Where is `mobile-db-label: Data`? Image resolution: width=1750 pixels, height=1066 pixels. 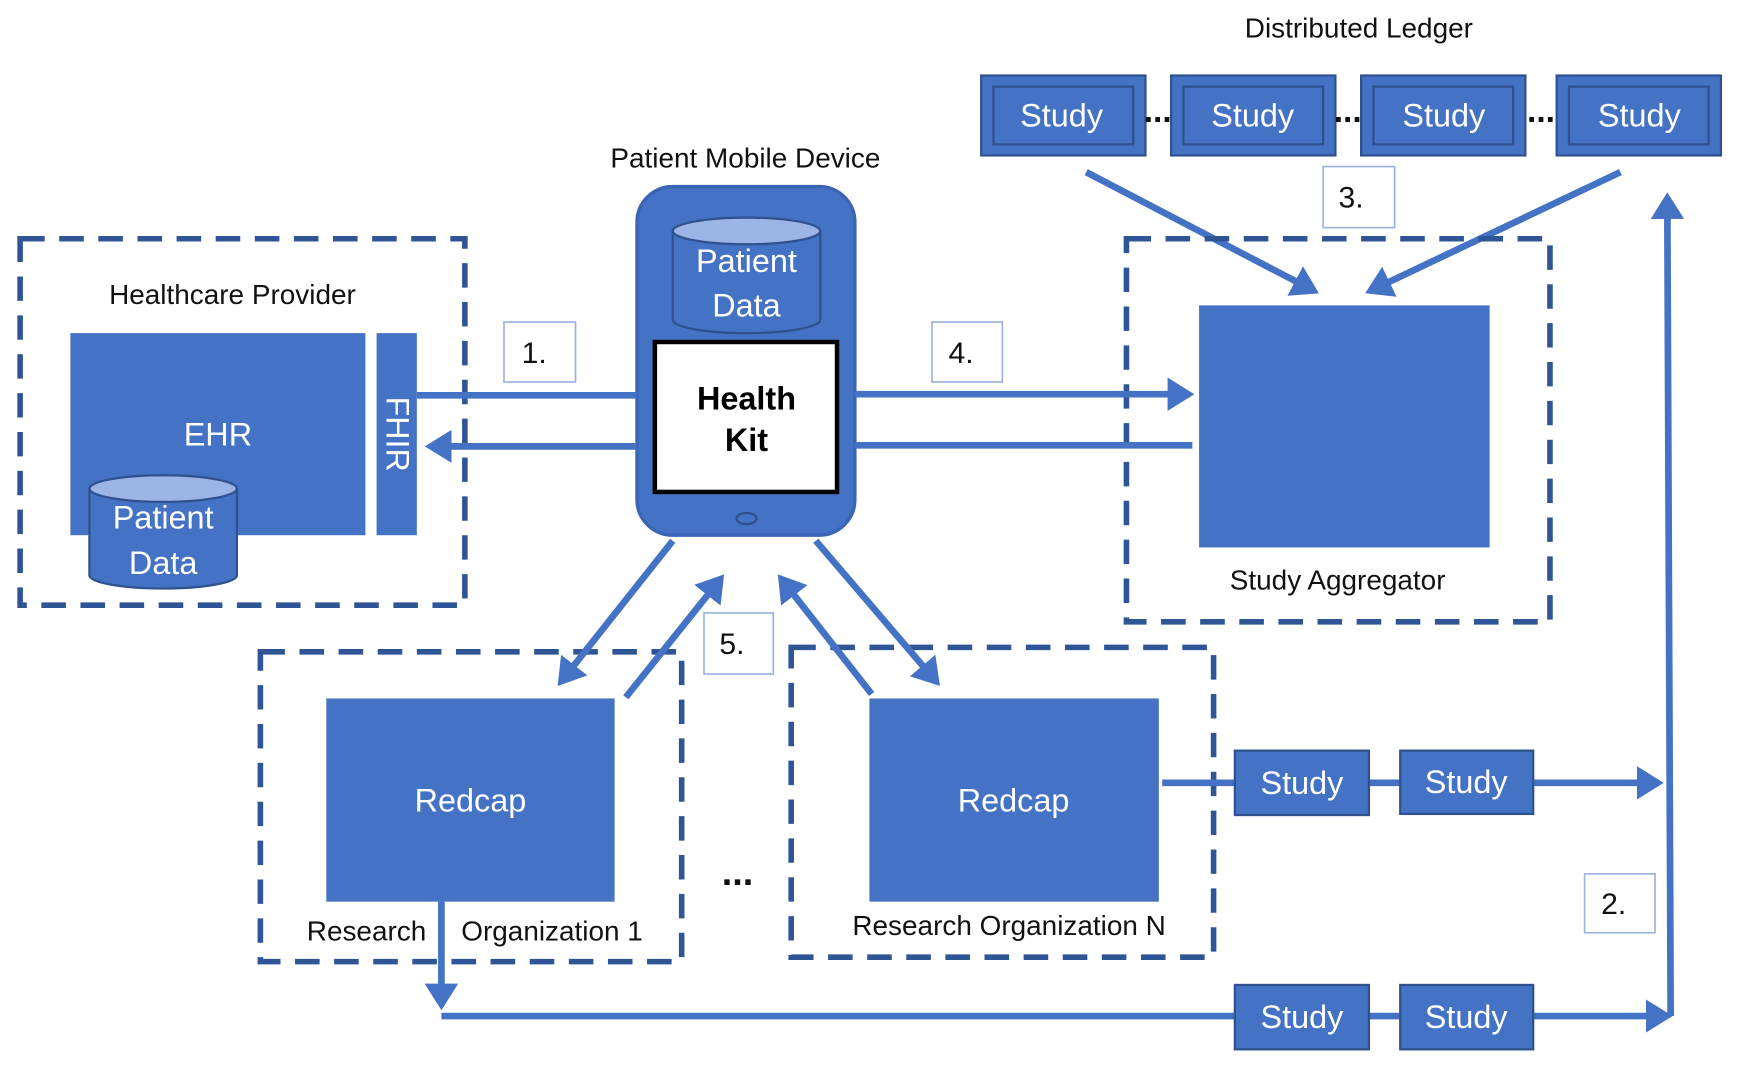 mobile-db-label: Data is located at coordinates (746, 306).